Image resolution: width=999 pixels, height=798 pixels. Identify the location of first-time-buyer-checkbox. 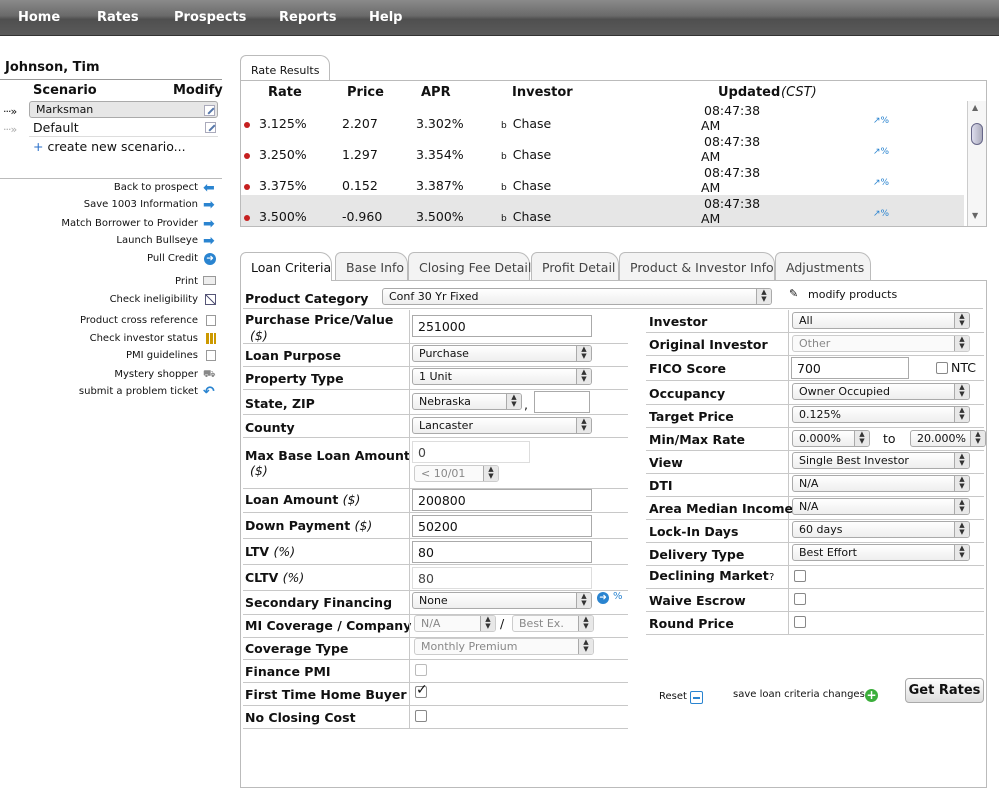
(421, 690).